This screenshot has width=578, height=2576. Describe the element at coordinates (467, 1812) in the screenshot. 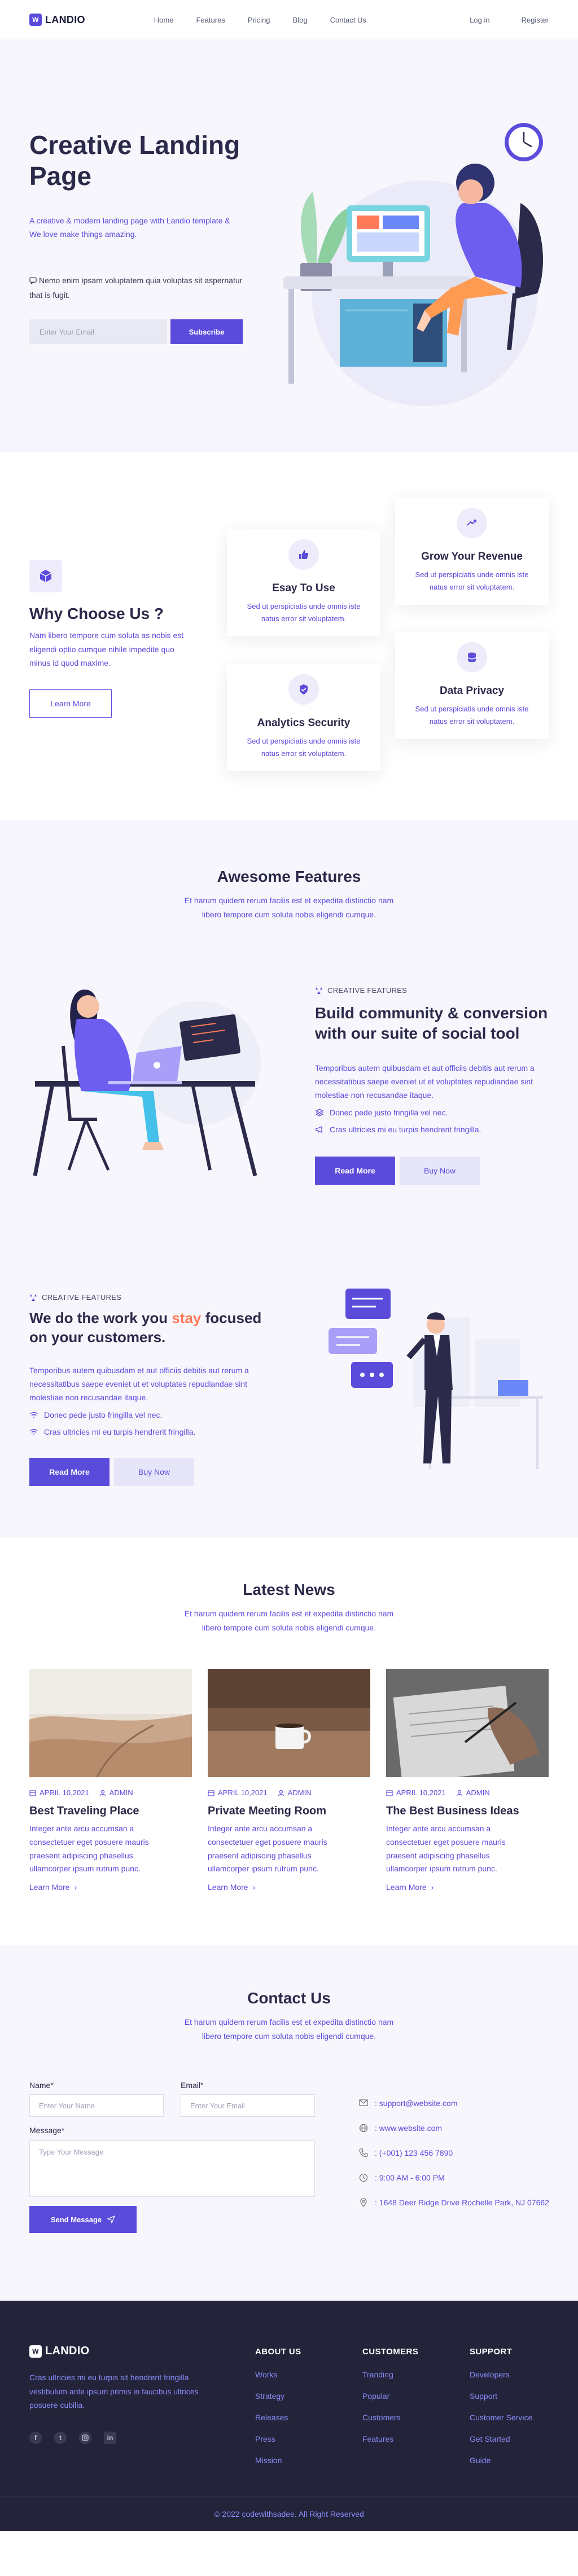

I see `news-title: The Best Business Ideas` at that location.